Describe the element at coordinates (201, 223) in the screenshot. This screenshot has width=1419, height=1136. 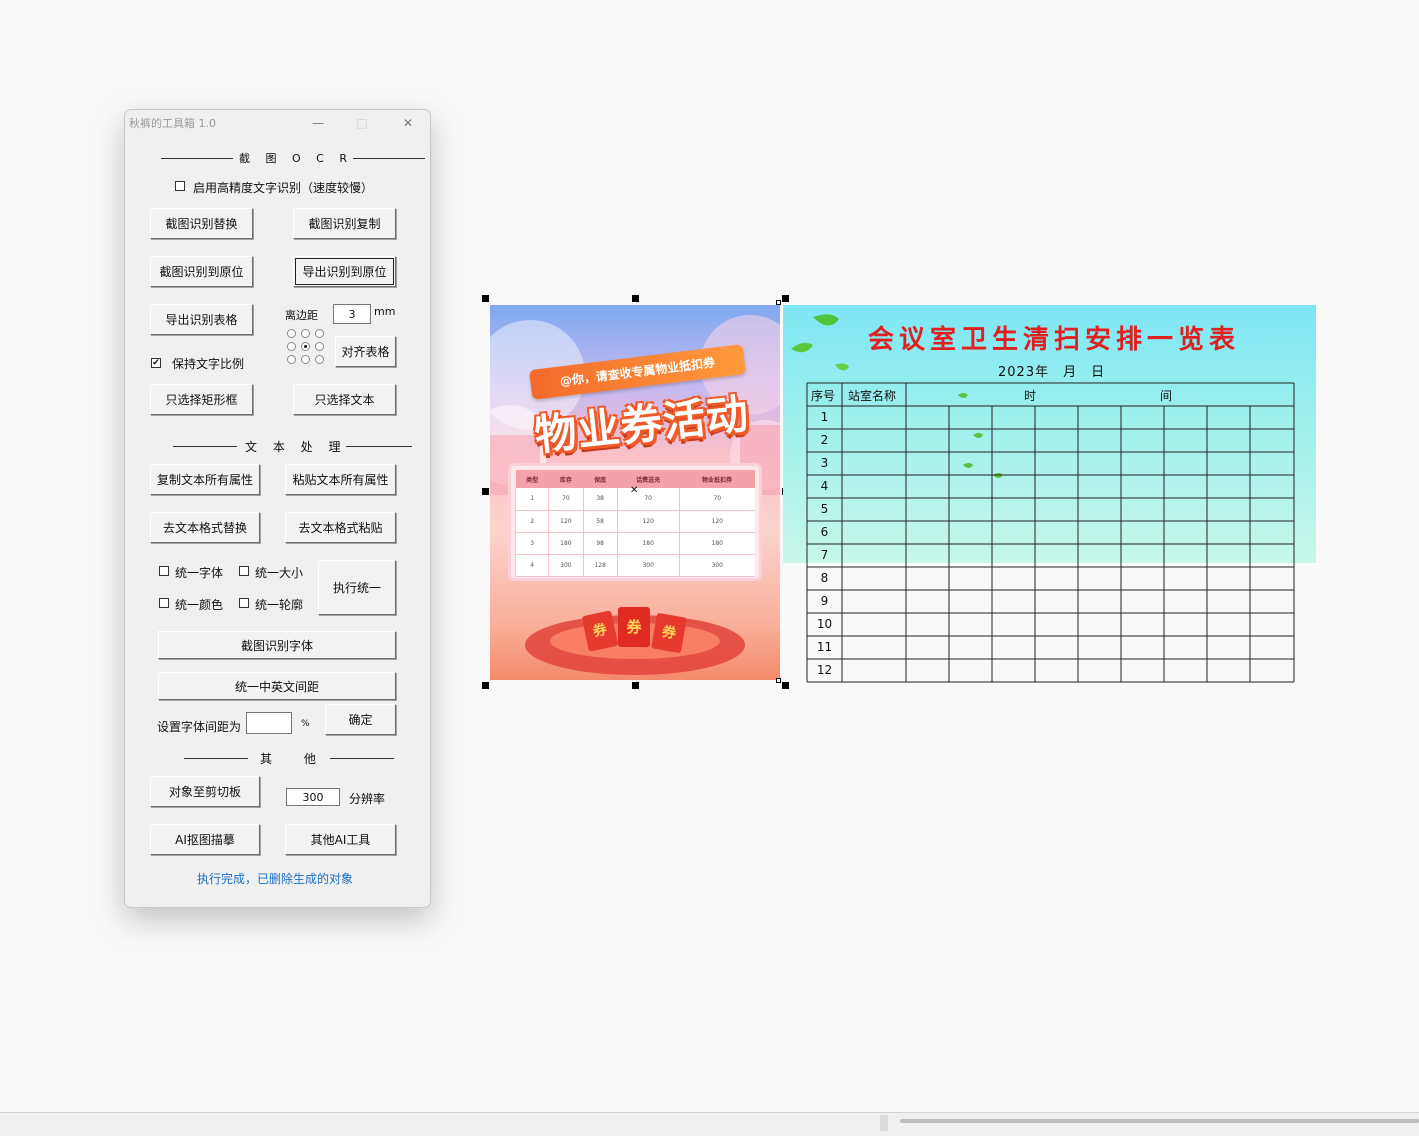
I see `ocr-replace-button: 截图识别替换` at that location.